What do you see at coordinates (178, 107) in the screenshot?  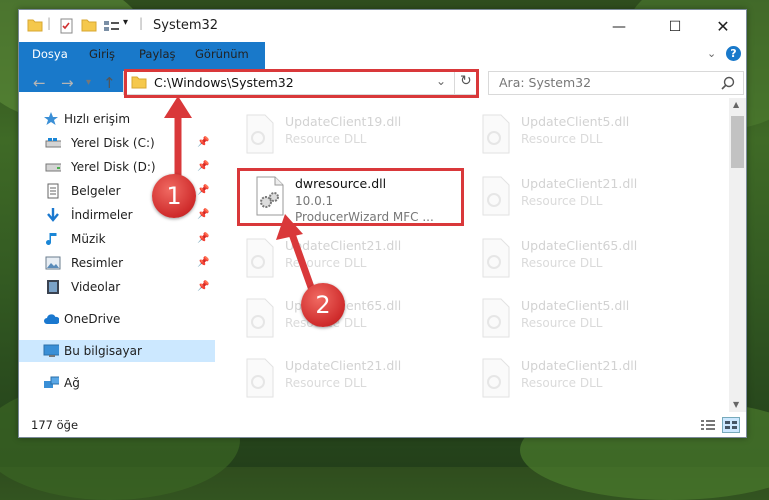 I see `arrow-1-head` at bounding box center [178, 107].